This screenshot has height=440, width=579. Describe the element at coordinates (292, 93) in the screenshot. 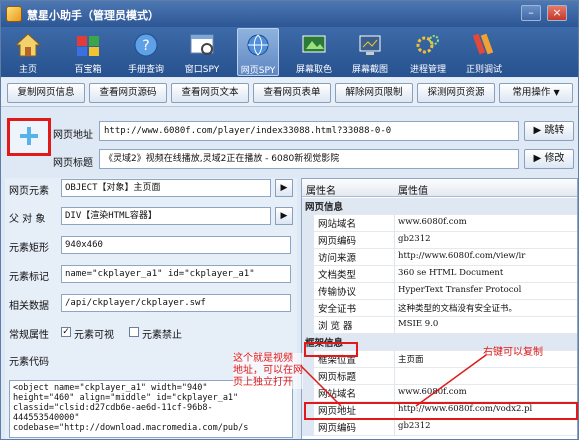

I see `view-forms-button: 查看网页表单` at that location.